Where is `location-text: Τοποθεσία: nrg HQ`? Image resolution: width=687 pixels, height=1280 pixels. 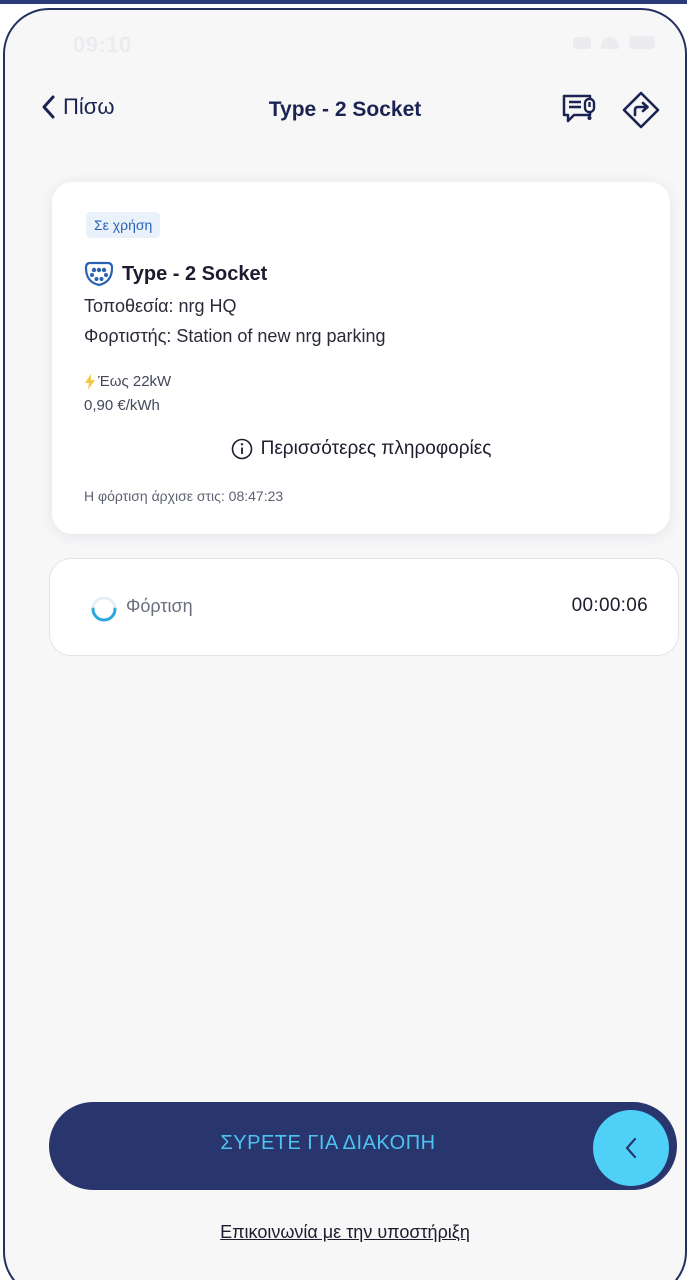
location-text: Τοποθεσία: nrg HQ is located at coordinates (160, 306).